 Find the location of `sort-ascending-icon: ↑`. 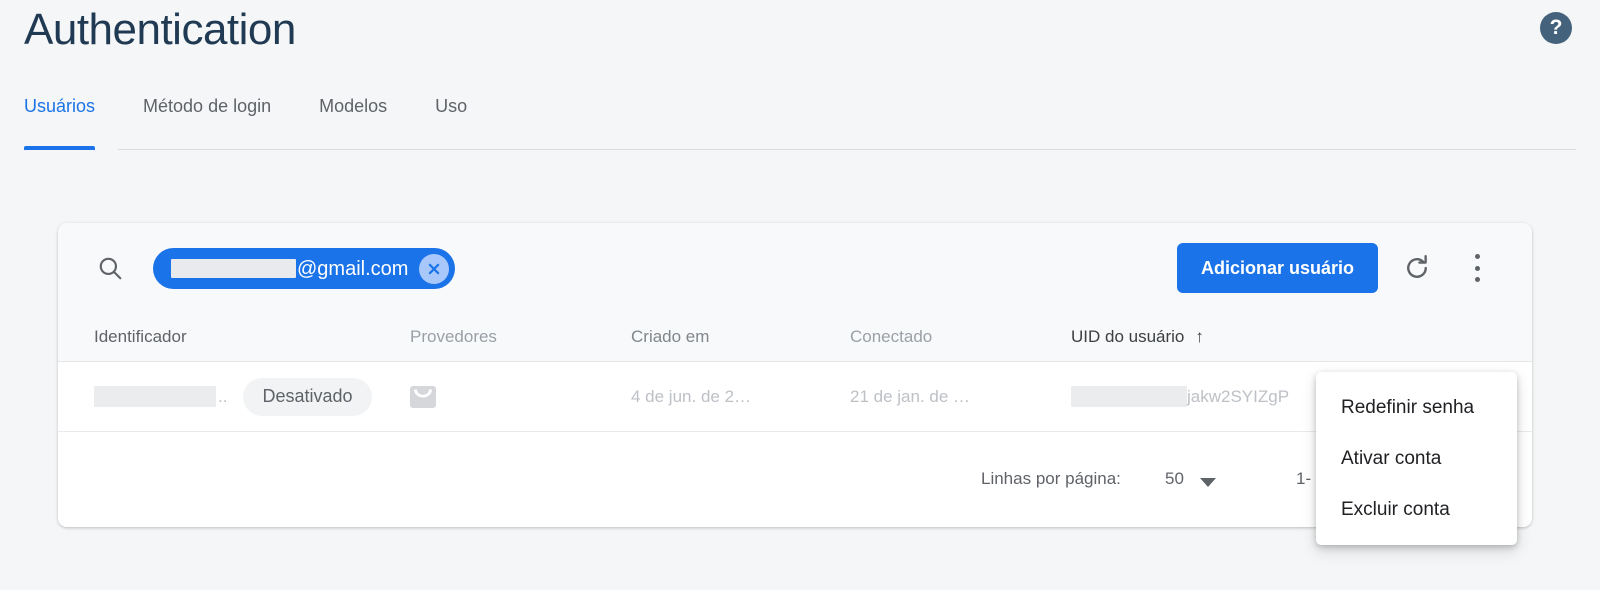

sort-ascending-icon: ↑ is located at coordinates (1199, 336).